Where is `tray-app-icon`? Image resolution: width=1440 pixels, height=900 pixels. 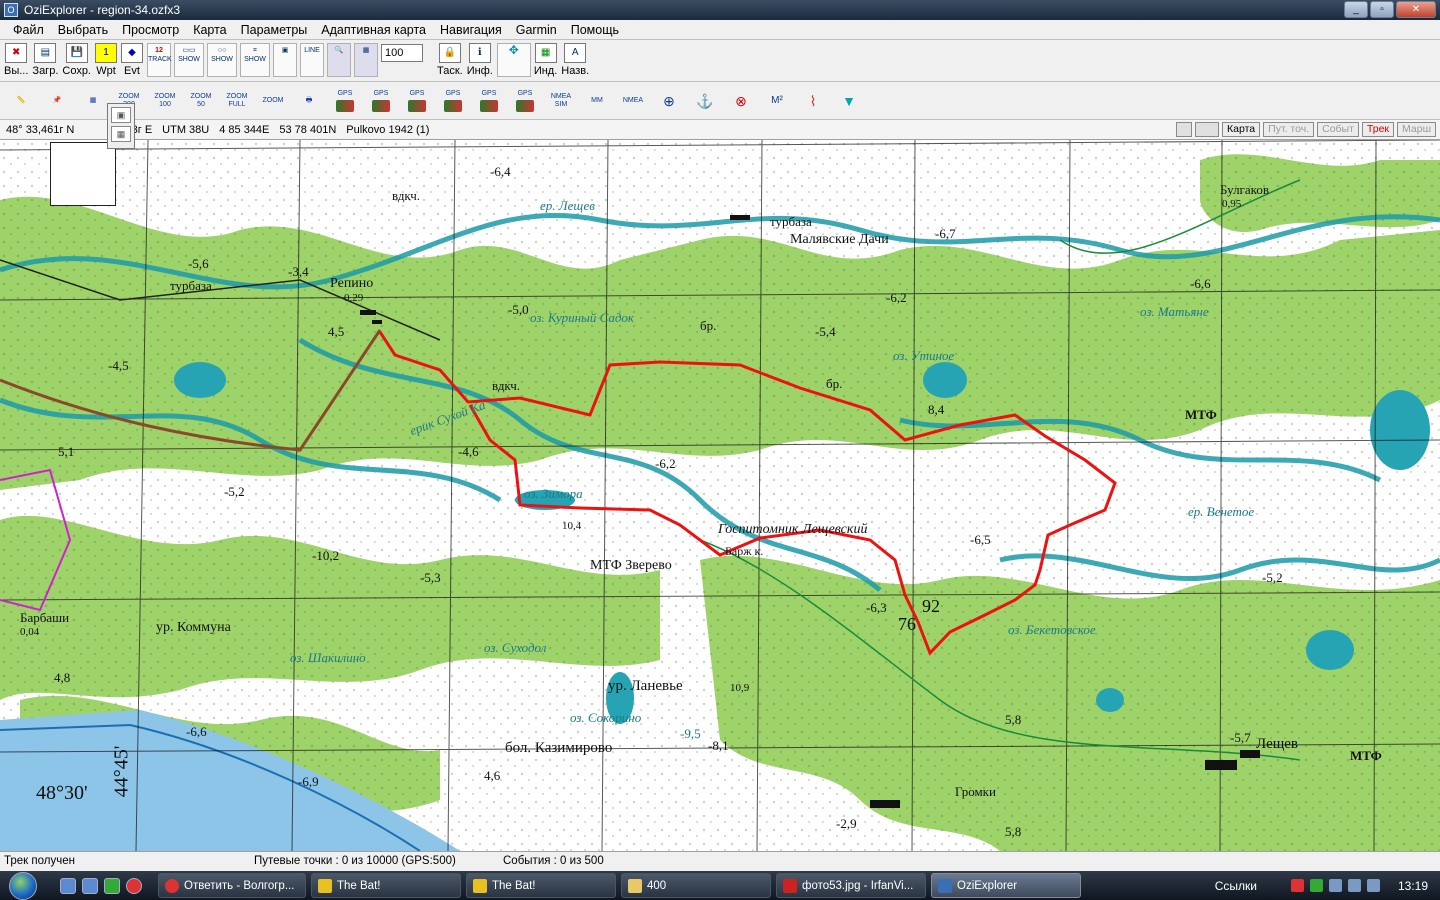 tray-app-icon is located at coordinates (1316, 885).